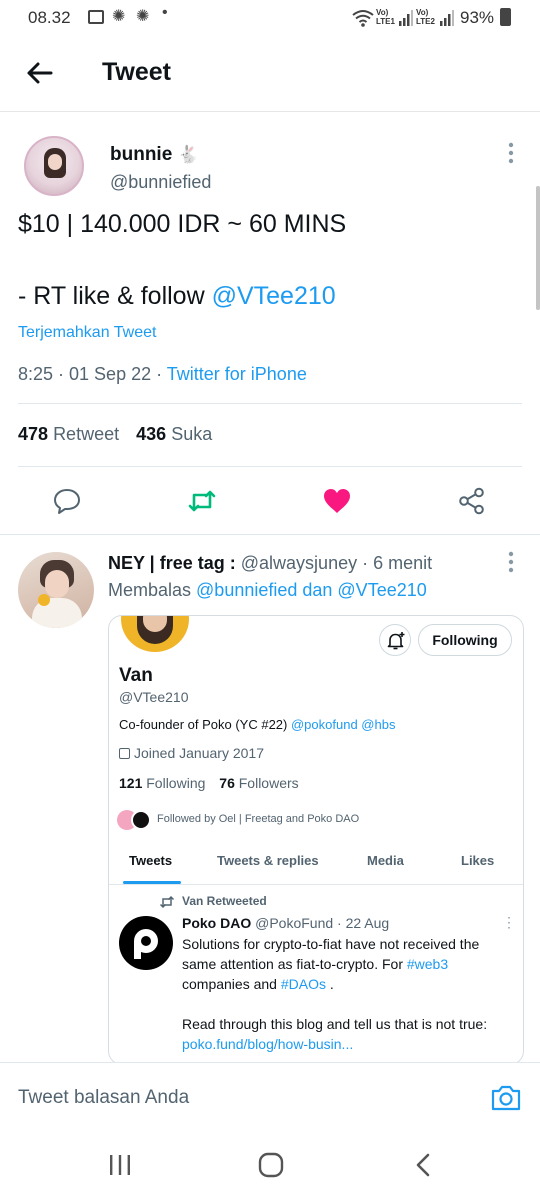  I want to click on poko-dao-avatar, so click(146, 943).